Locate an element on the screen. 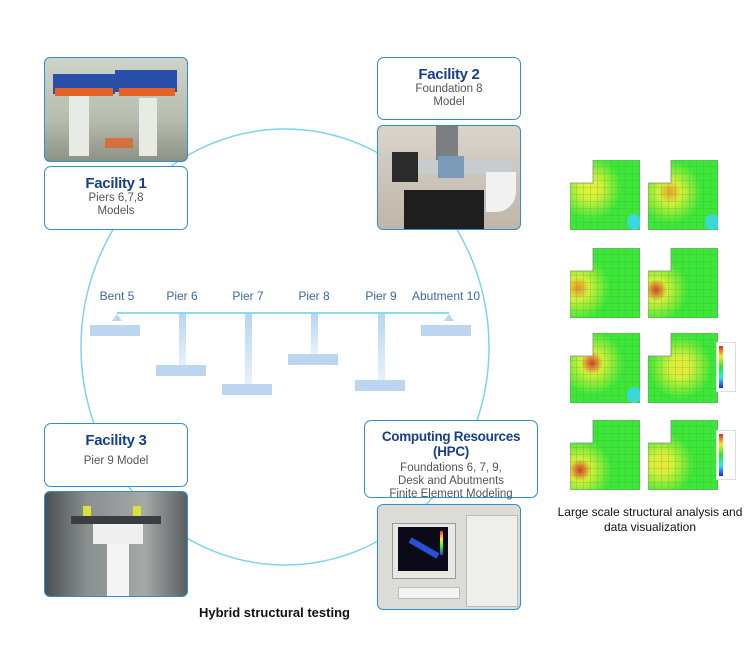 This screenshot has height=672, width=752. hpc-line-1: Foundations 6, 7, 9, is located at coordinates (451, 468).